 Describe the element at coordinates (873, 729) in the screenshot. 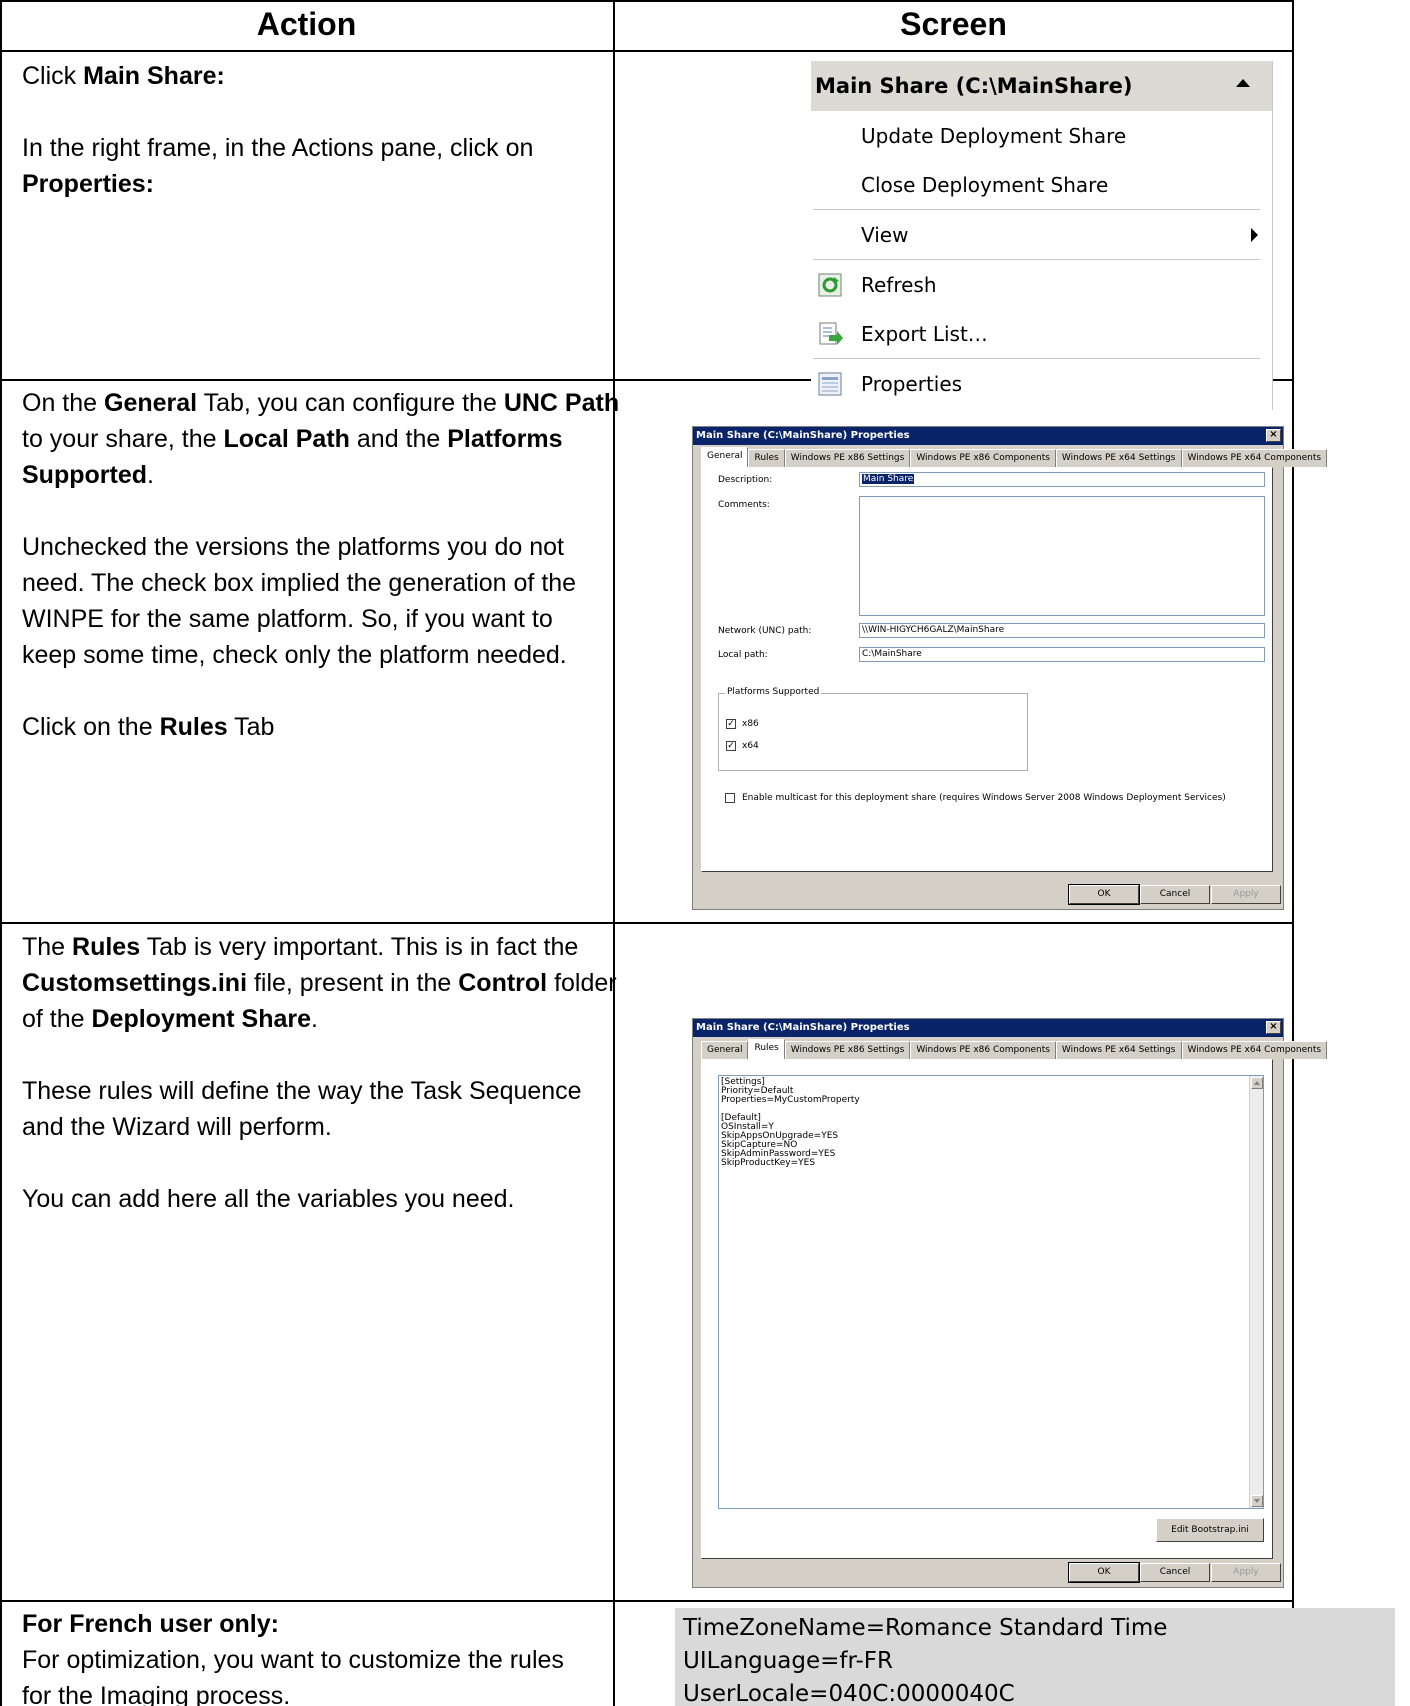

I see `platforms-supported-group: Platforms Supported ✓ x86 ✓ x64` at that location.